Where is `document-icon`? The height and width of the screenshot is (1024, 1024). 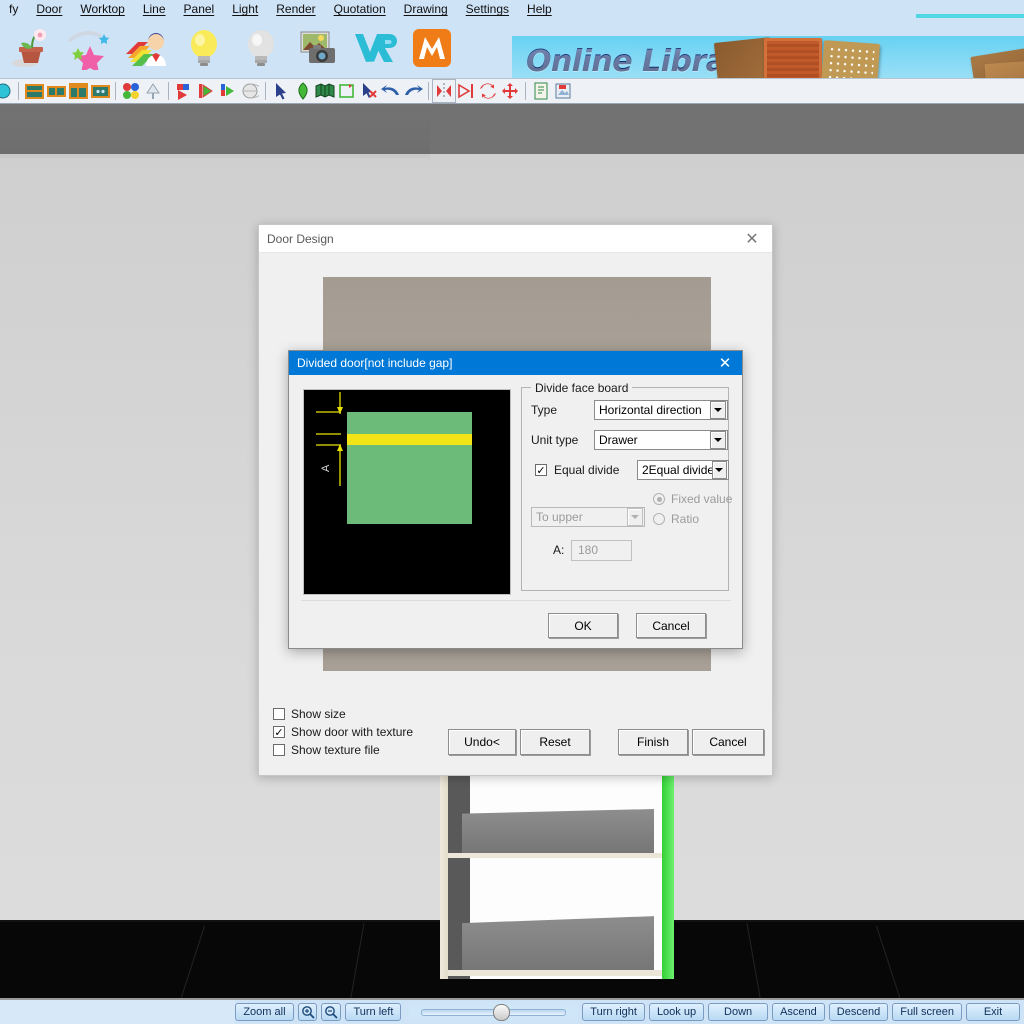
document-icon is located at coordinates (541, 91).